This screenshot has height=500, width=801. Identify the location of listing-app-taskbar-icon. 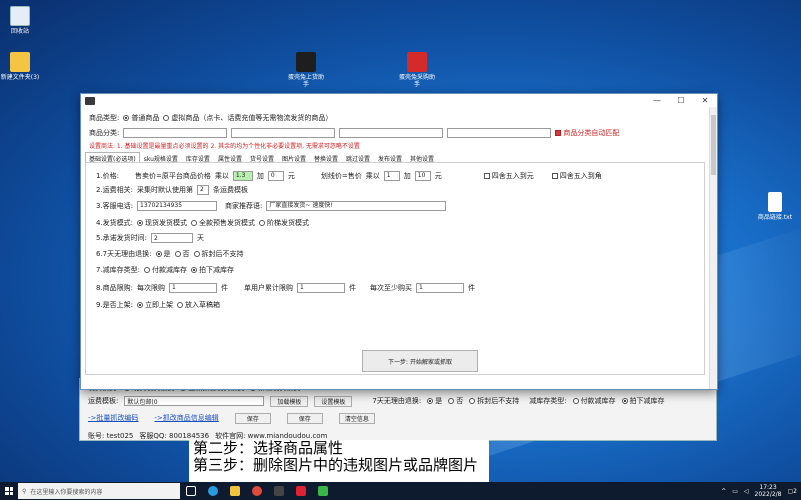
(279, 491).